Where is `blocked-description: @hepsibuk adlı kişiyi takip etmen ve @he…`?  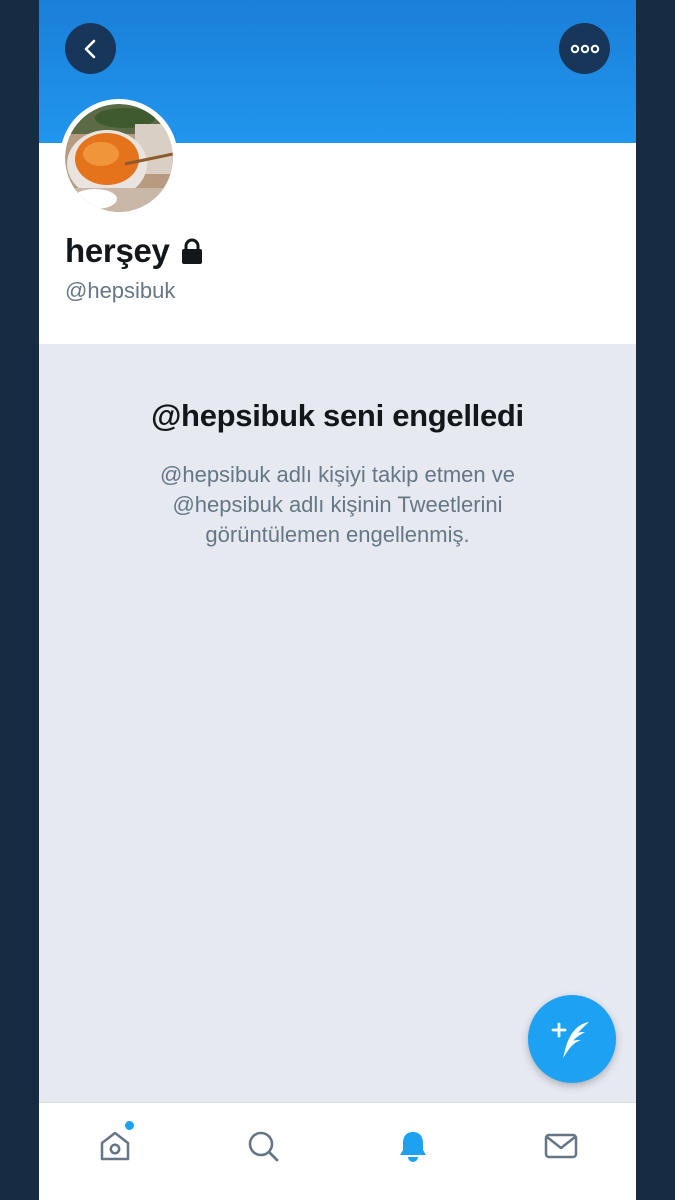 blocked-description: @hepsibuk adlı kişiyi takip etmen ve @he… is located at coordinates (337, 504).